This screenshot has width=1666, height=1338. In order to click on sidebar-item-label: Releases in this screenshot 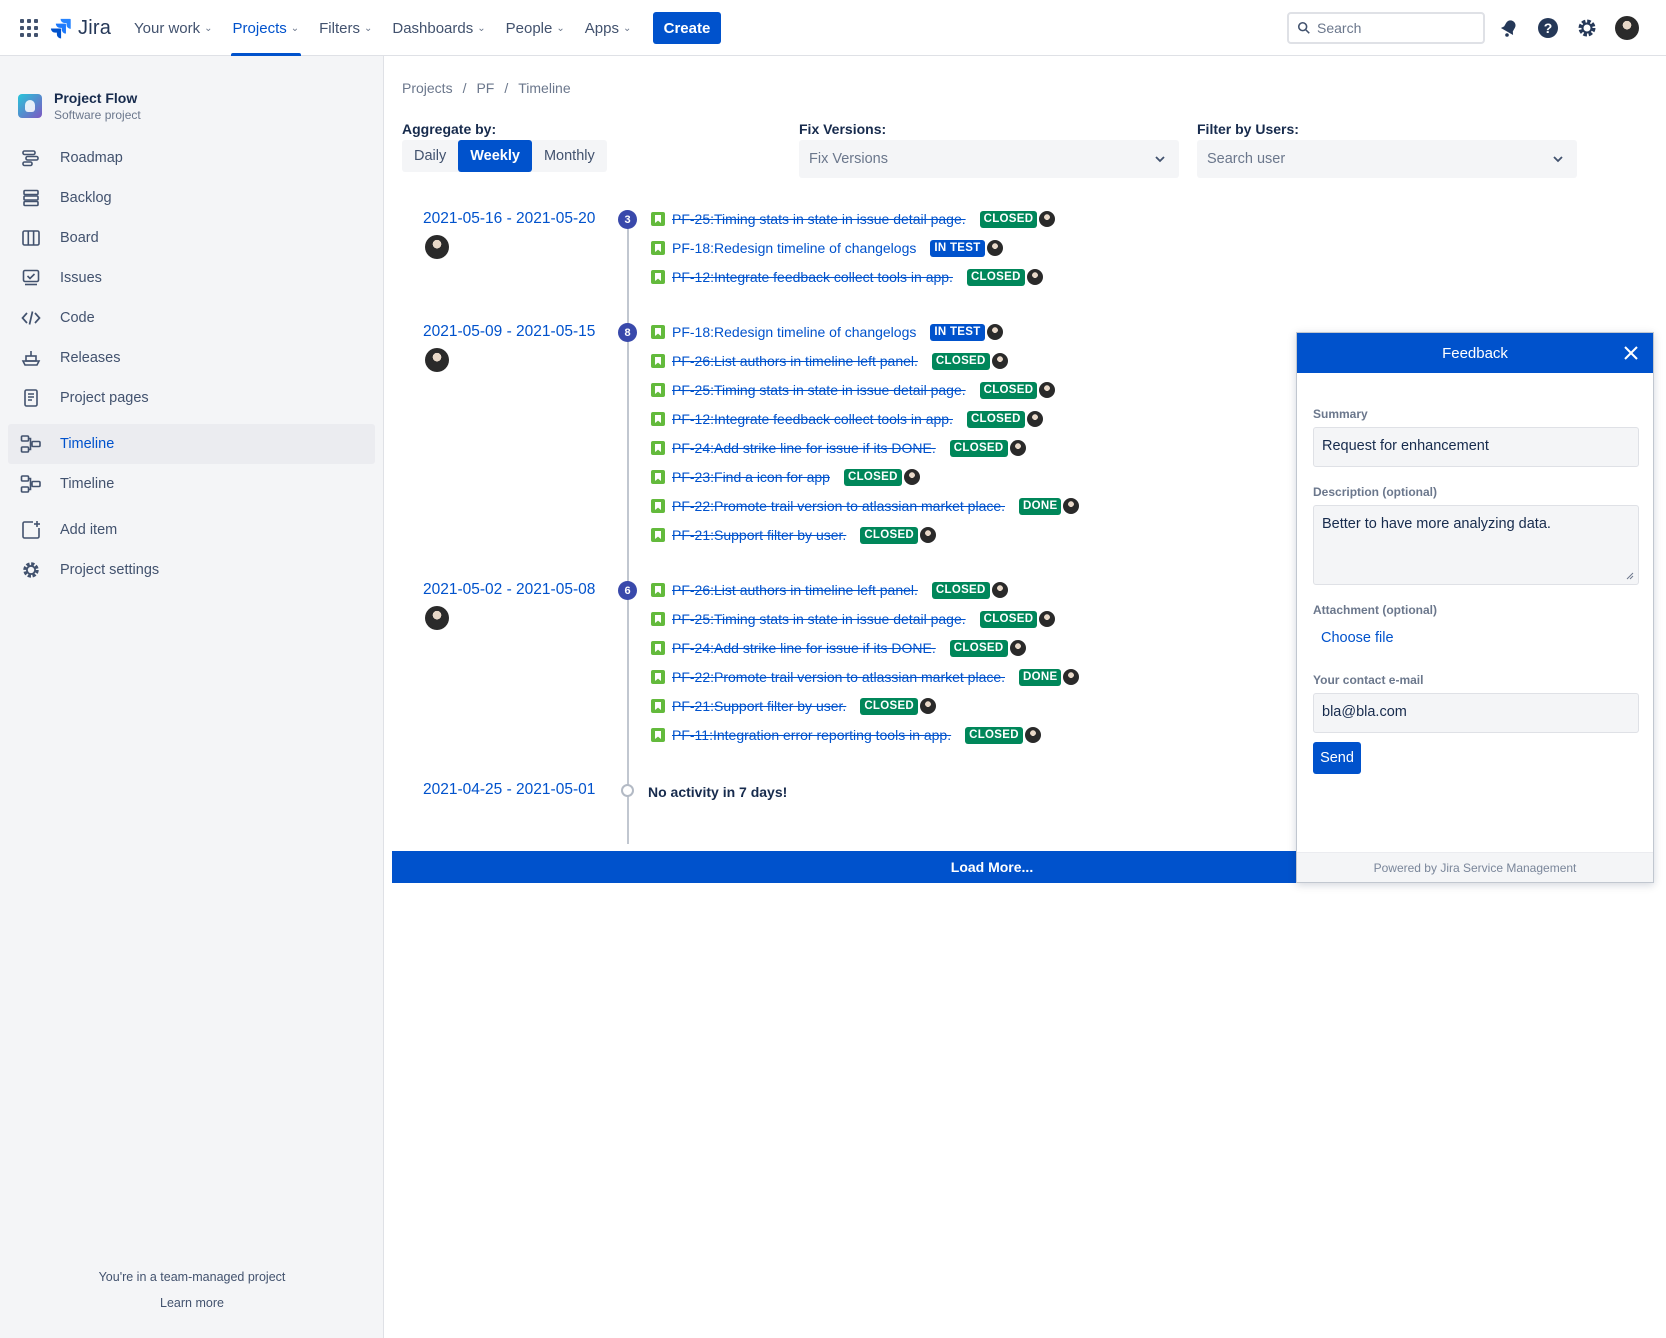, I will do `click(90, 358)`.